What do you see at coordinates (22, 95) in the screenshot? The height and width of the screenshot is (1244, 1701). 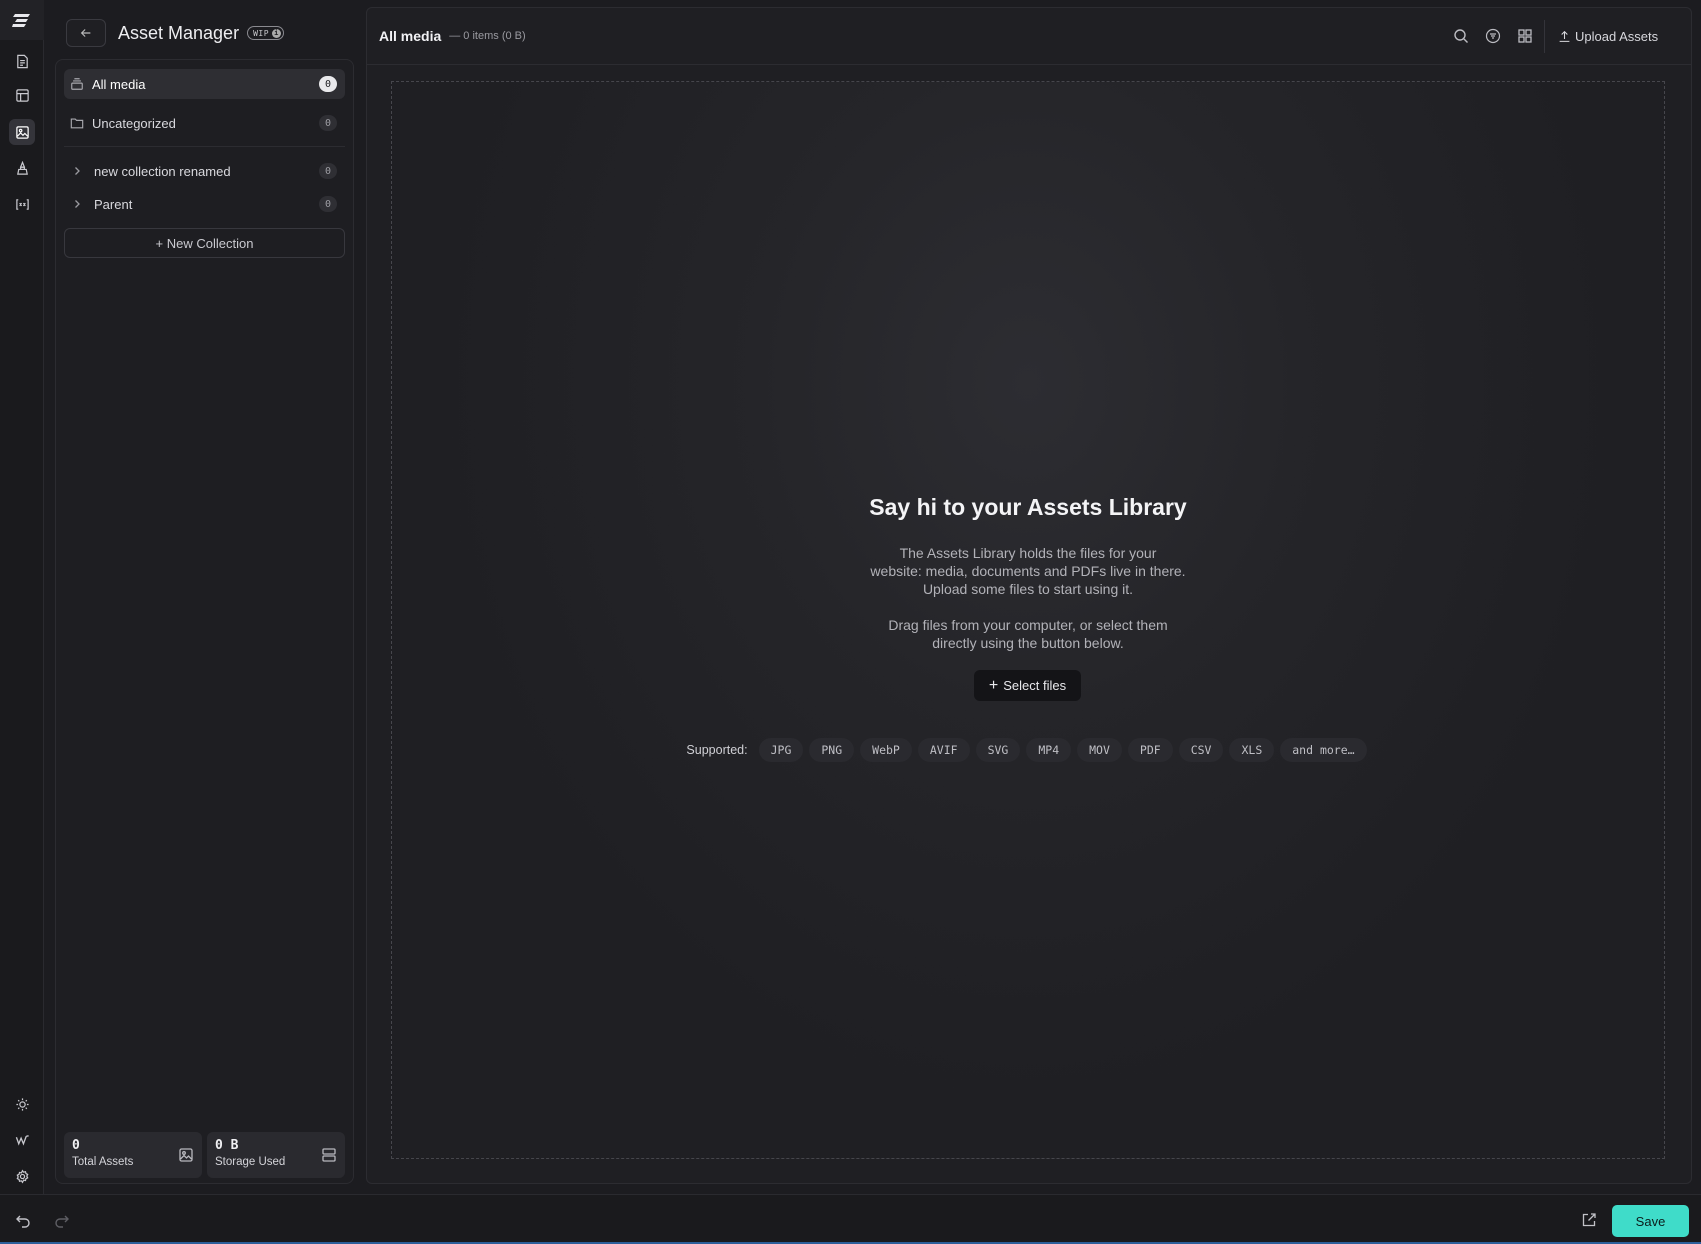 I see `layout-icon` at bounding box center [22, 95].